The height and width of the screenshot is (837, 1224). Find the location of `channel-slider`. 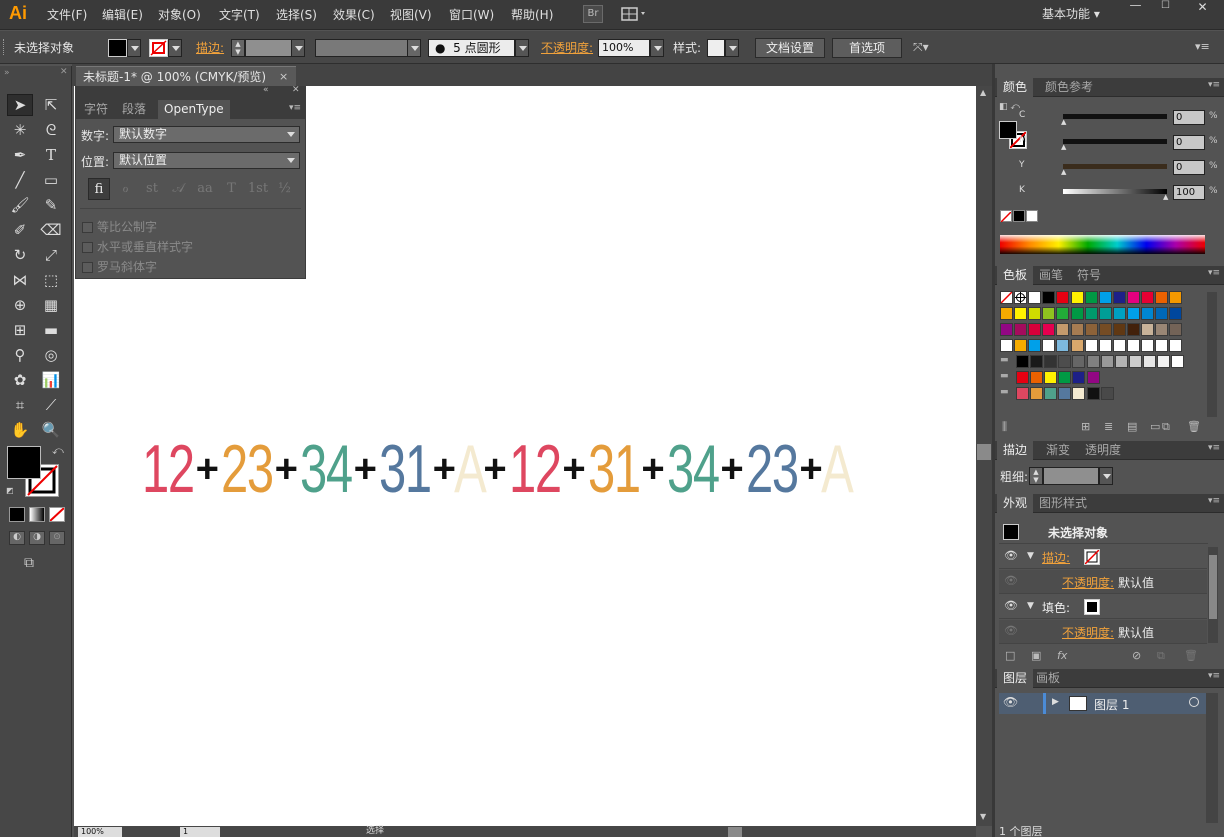

channel-slider is located at coordinates (1115, 141).